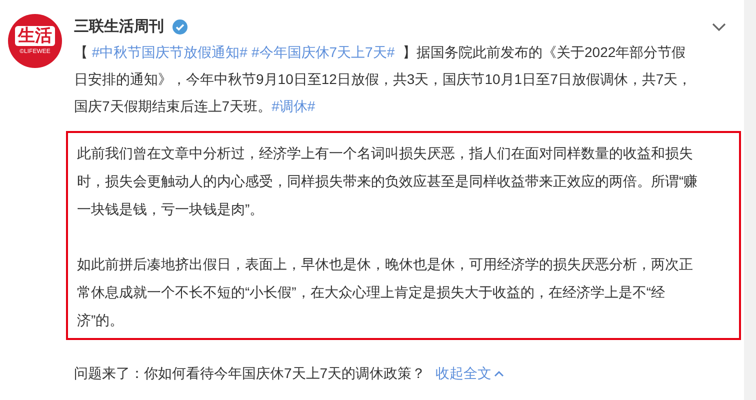 This screenshot has width=756, height=400. Describe the element at coordinates (180, 27) in the screenshot. I see `verified-icon` at that location.